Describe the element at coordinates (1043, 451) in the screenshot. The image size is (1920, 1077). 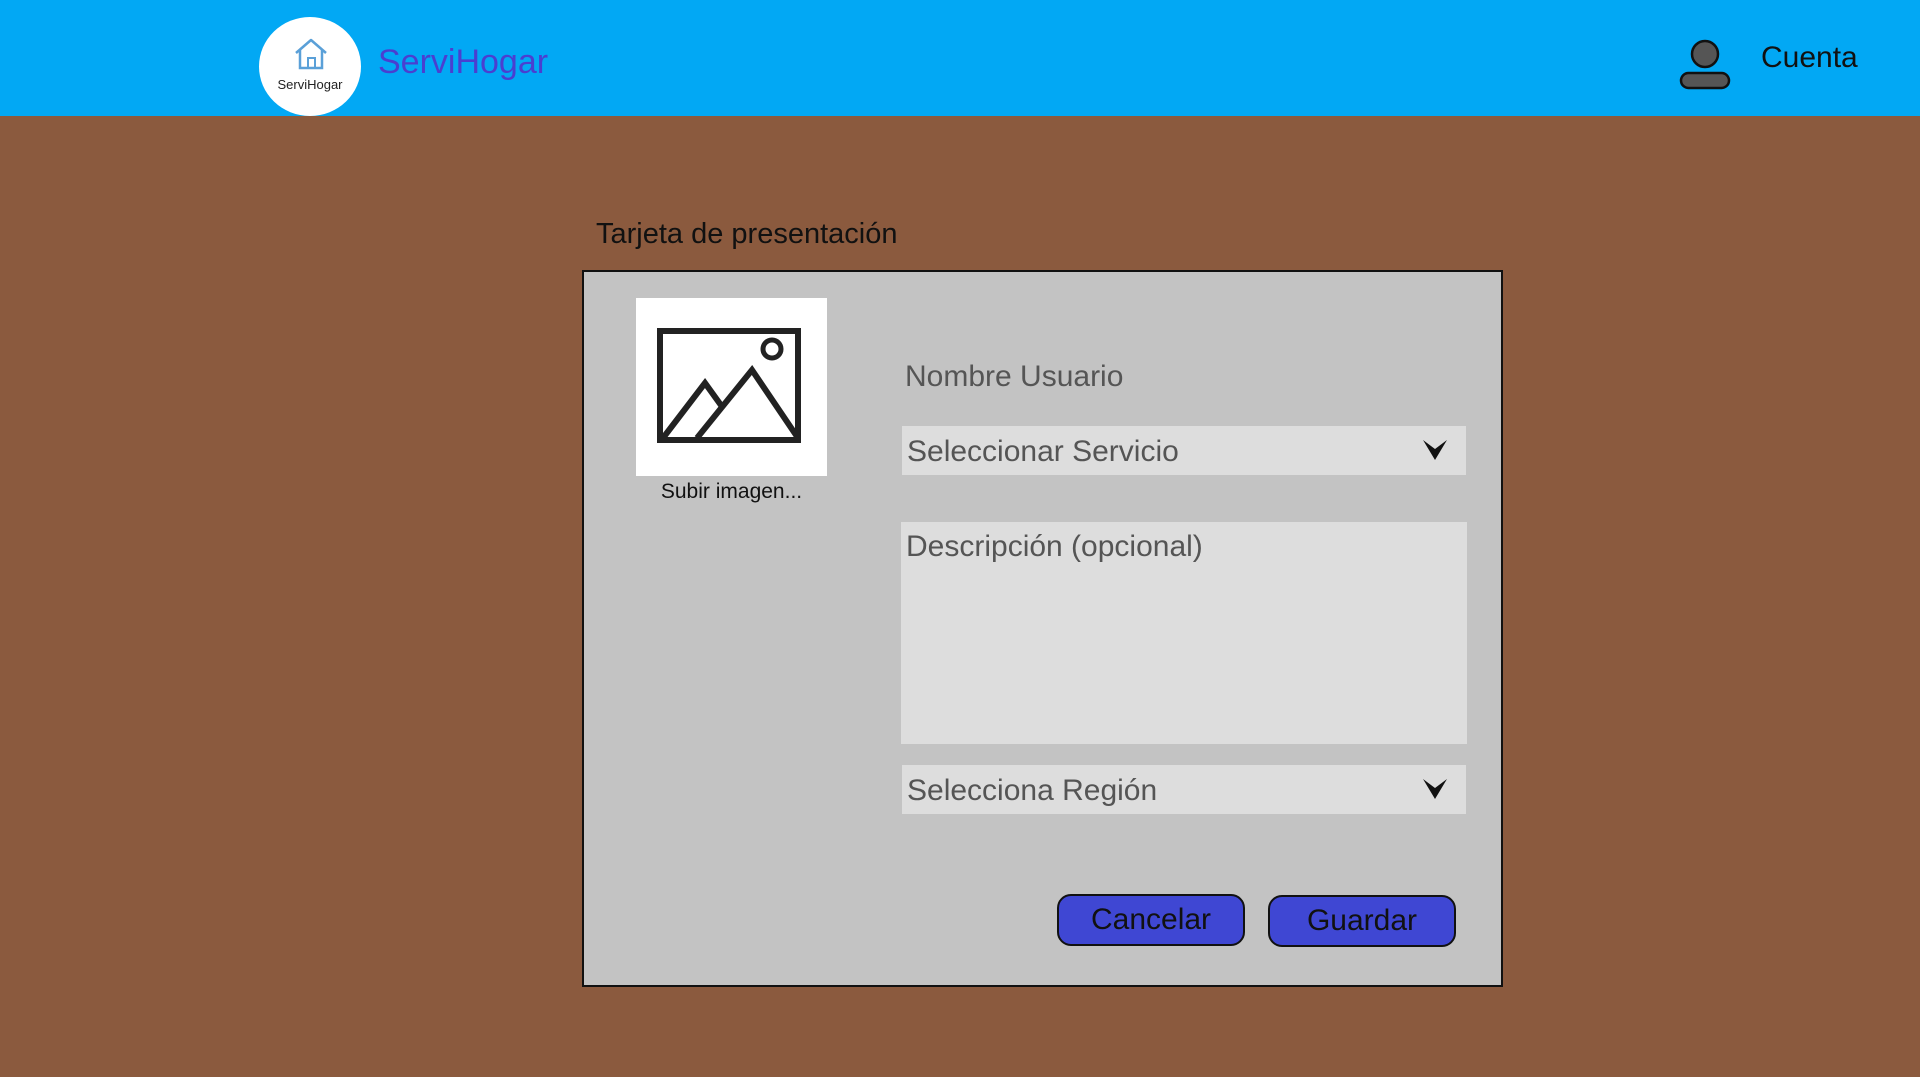
I see `service-select-value: Seleccionar Servicio` at that location.